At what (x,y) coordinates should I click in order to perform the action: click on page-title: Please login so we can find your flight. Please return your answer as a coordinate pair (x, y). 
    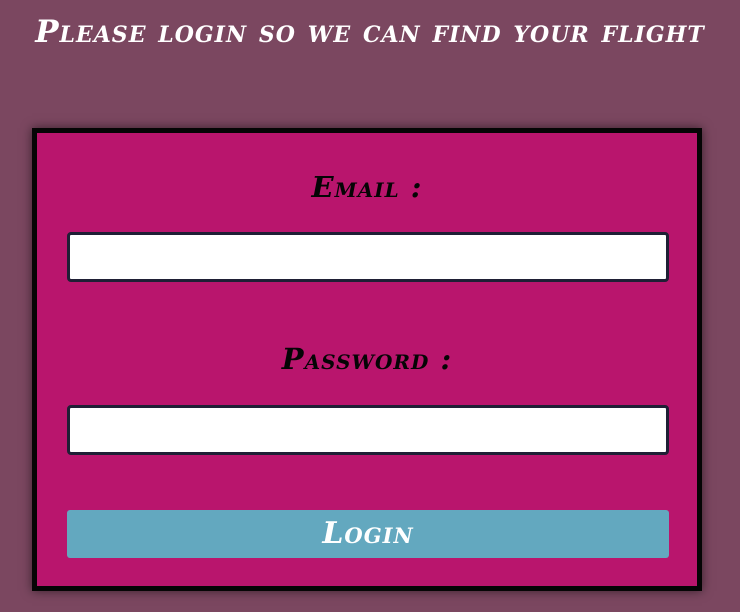
    Looking at the image, I should click on (370, 32).